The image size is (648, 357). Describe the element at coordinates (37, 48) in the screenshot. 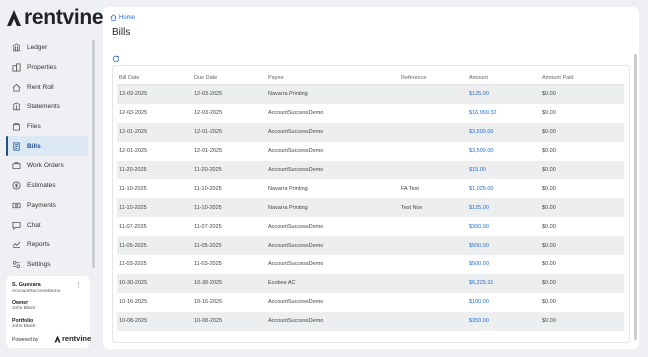

I see `sidebar-item-label: Ledger` at that location.